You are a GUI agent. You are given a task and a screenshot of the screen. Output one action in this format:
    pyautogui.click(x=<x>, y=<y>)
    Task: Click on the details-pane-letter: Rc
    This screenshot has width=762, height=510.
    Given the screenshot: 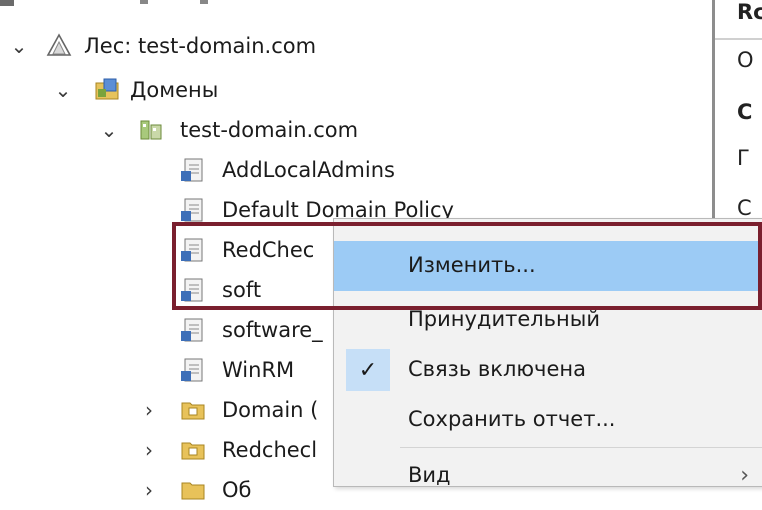 What is the action you would take?
    pyautogui.click(x=749, y=12)
    